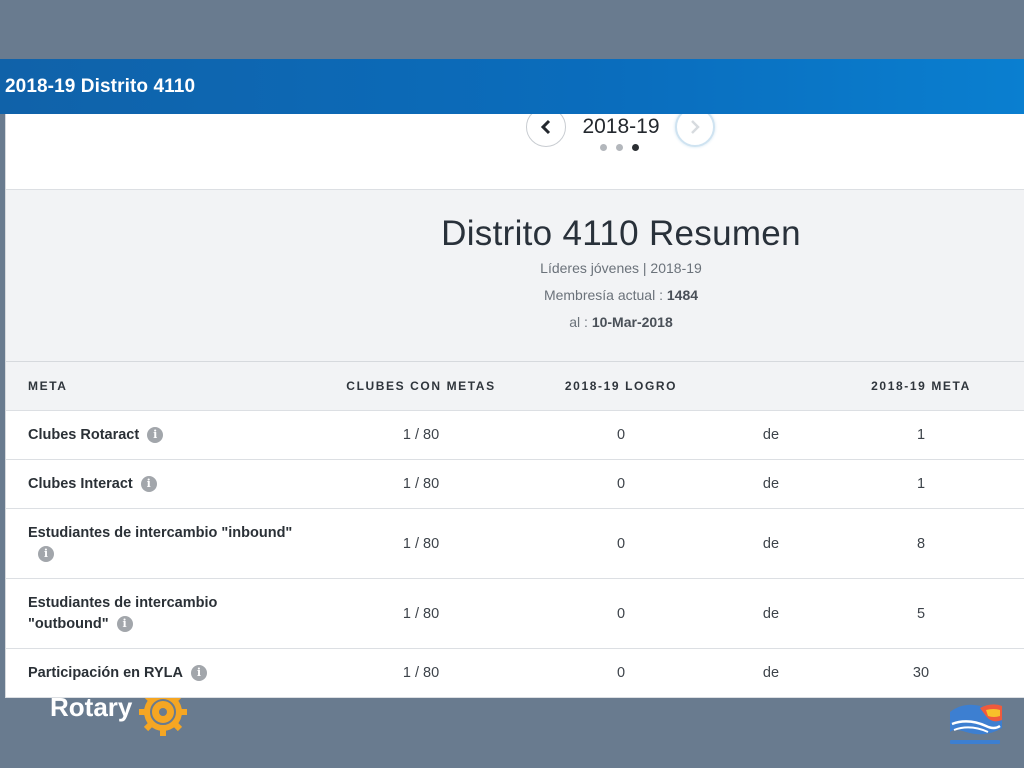 The image size is (1024, 768). Describe the element at coordinates (84, 434) in the screenshot. I see `goal-name: Clubes Rotaract` at that location.